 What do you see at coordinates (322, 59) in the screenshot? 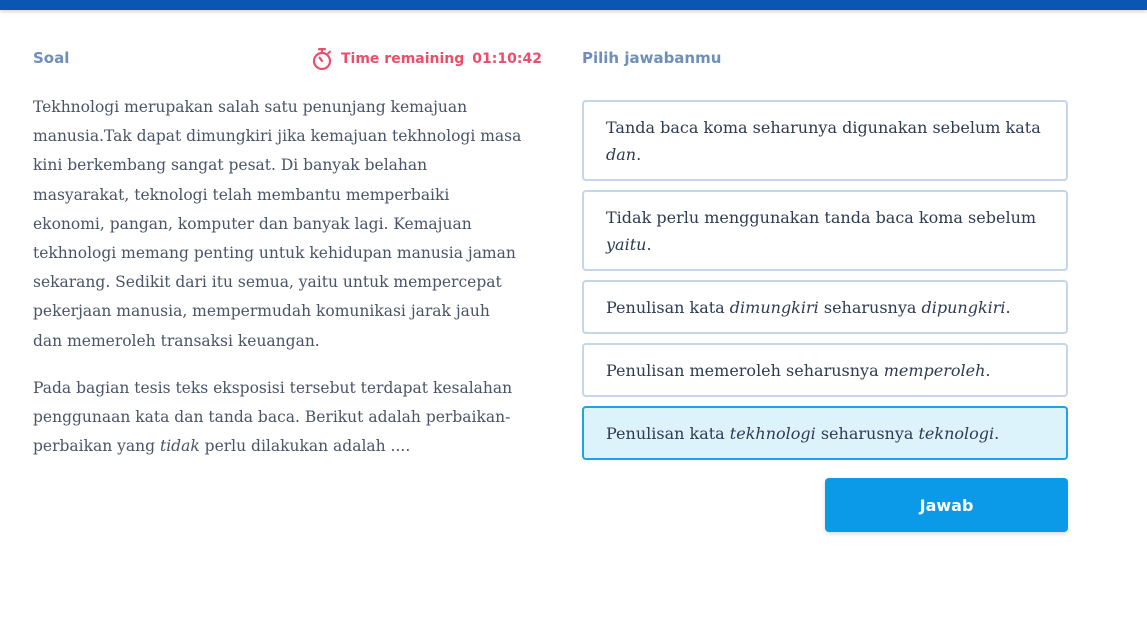
I see `stopwatch-icon` at bounding box center [322, 59].